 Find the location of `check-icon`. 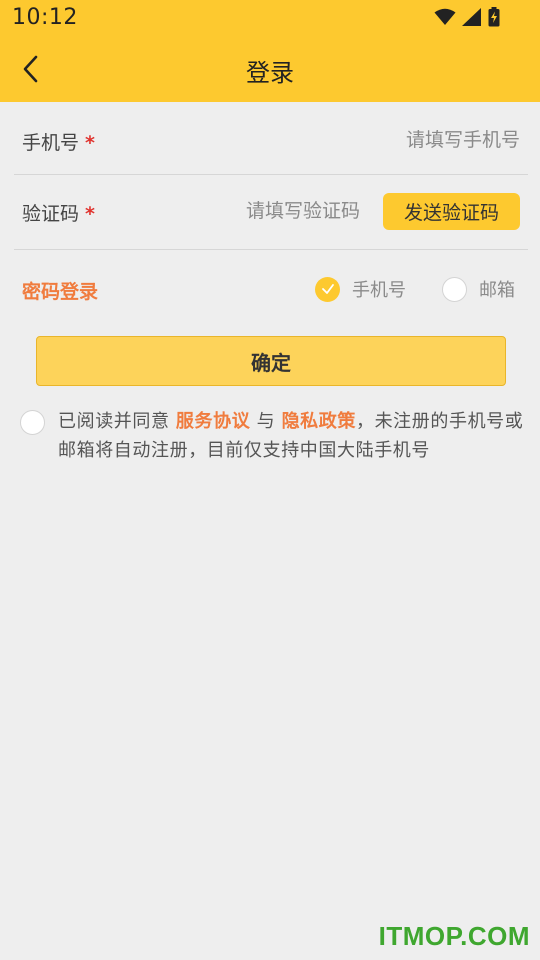

check-icon is located at coordinates (327, 289).